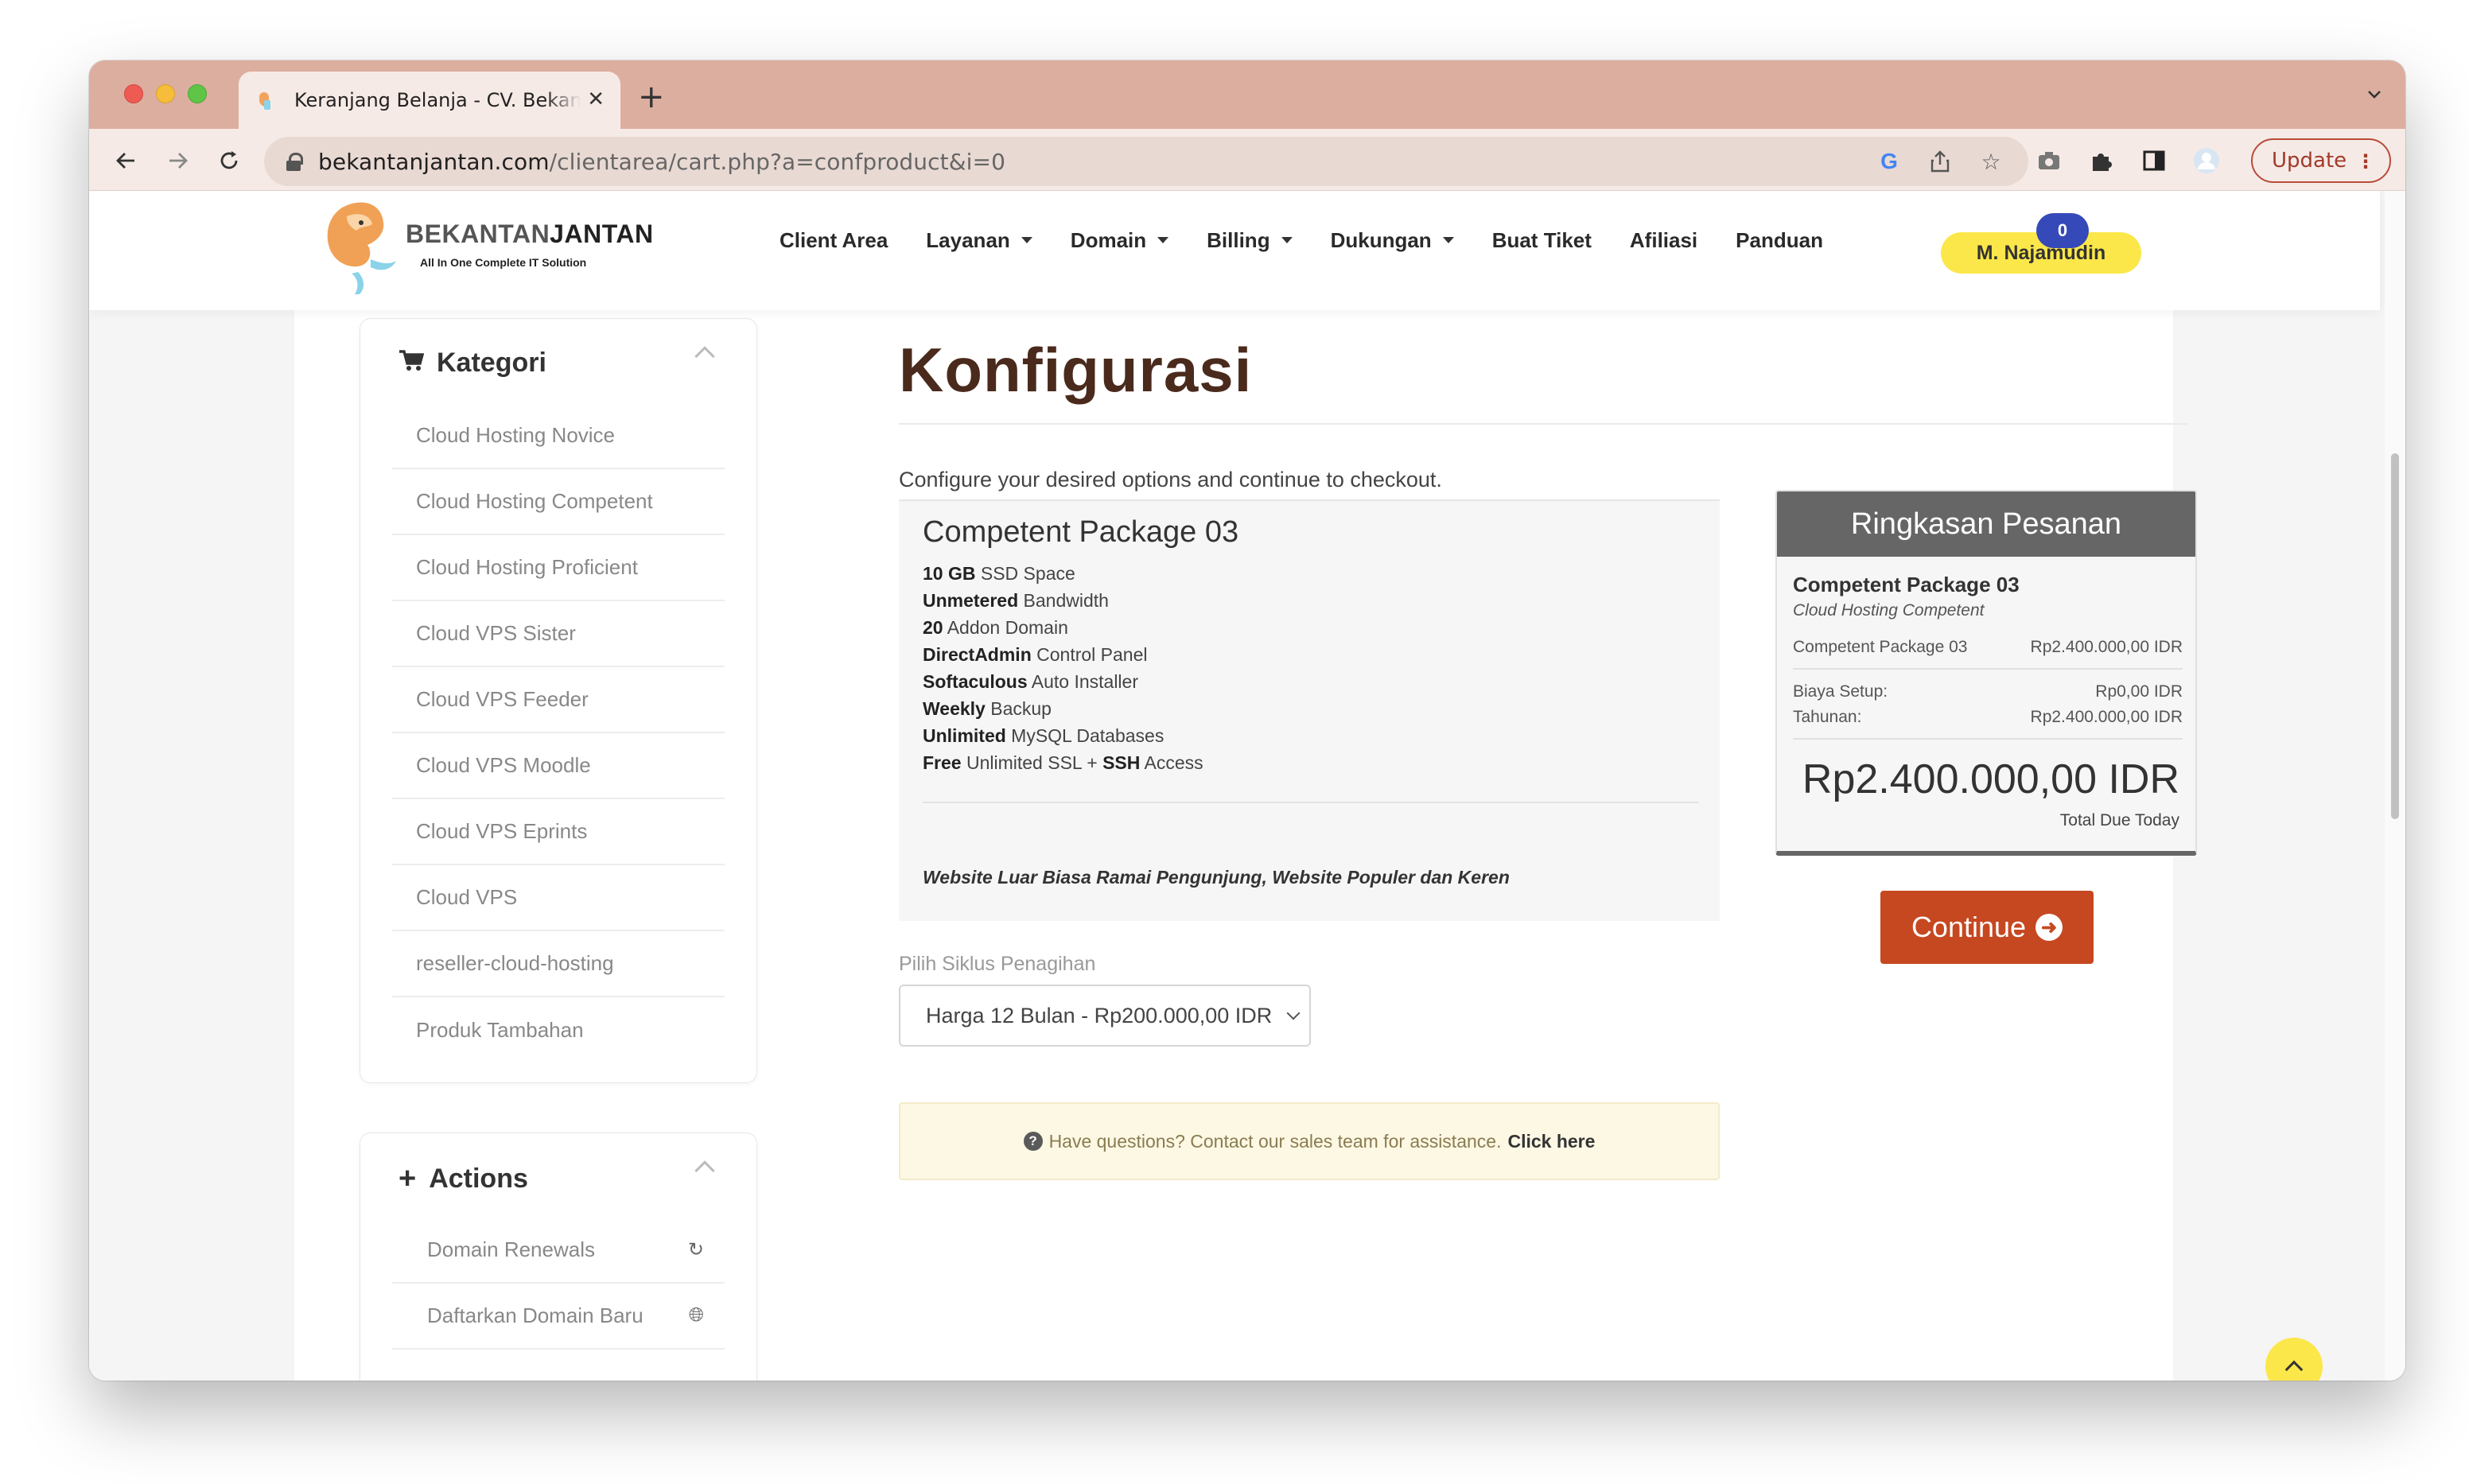  Describe the element at coordinates (1551, 1141) in the screenshot. I see `contact-sales-link: Click here` at that location.